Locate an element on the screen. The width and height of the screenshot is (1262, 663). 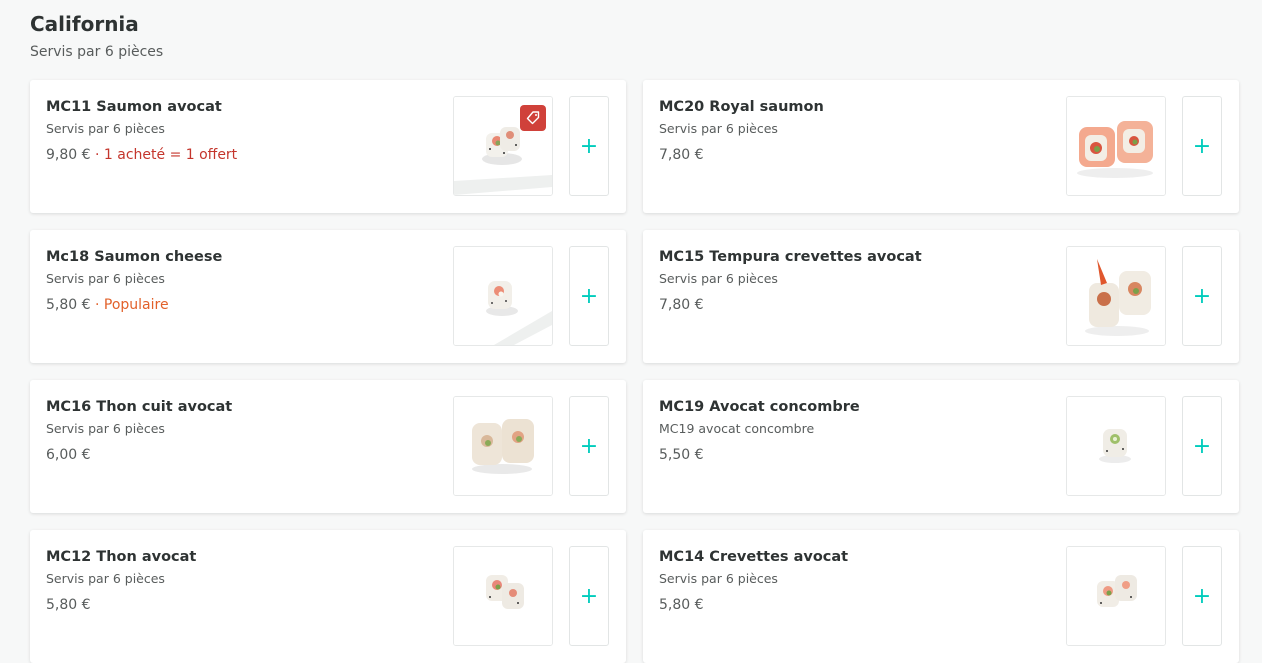
offer-tag: 1 acheté = 1 offert is located at coordinates (170, 155).